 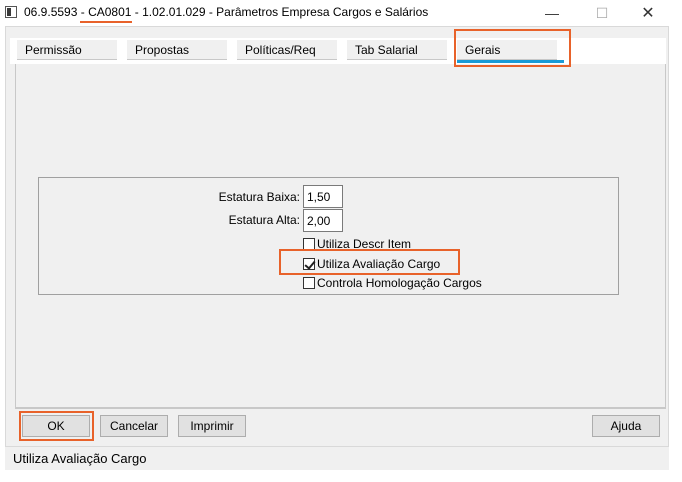 What do you see at coordinates (264, 220) in the screenshot?
I see `estatura-alta-label: Estatura Alta:` at bounding box center [264, 220].